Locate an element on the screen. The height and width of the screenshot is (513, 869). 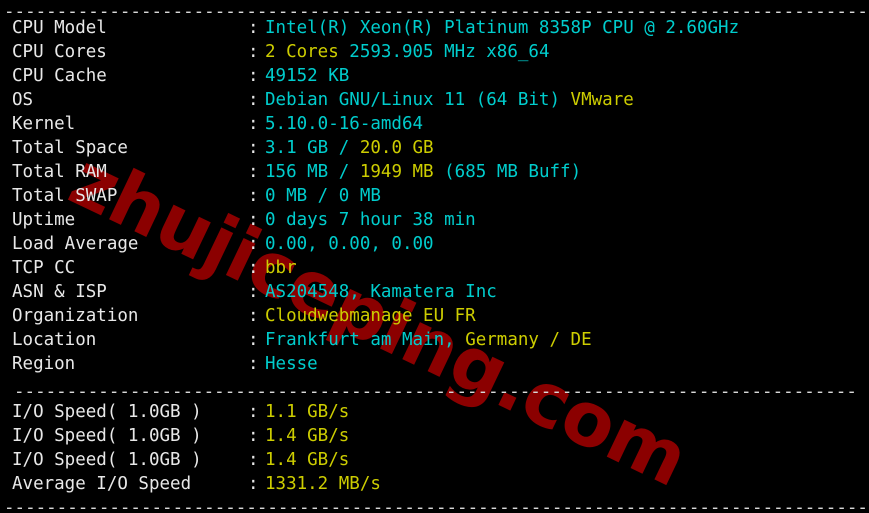
value-segment: VMware is located at coordinates (602, 100).